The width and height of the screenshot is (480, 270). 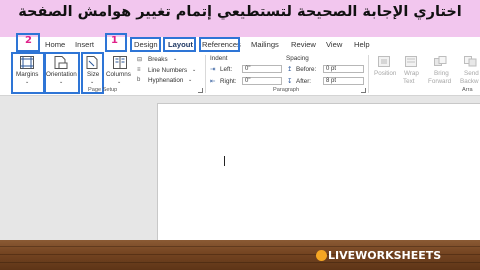 I want to click on spacing-after-label: After:, so click(x=304, y=81).